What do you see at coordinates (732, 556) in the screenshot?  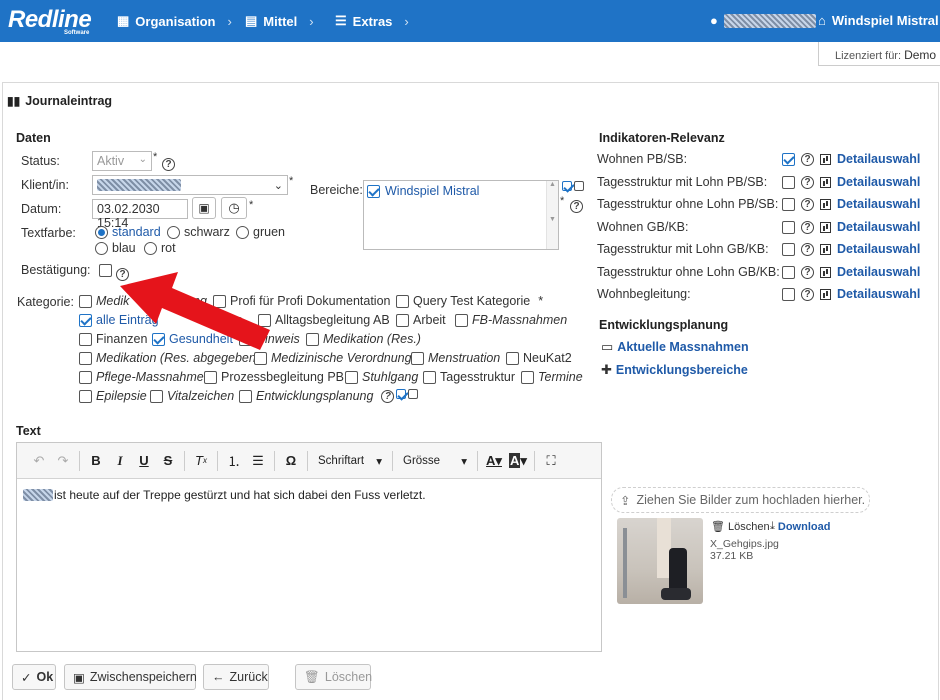 I see `image-filesize: 37.21 KB` at bounding box center [732, 556].